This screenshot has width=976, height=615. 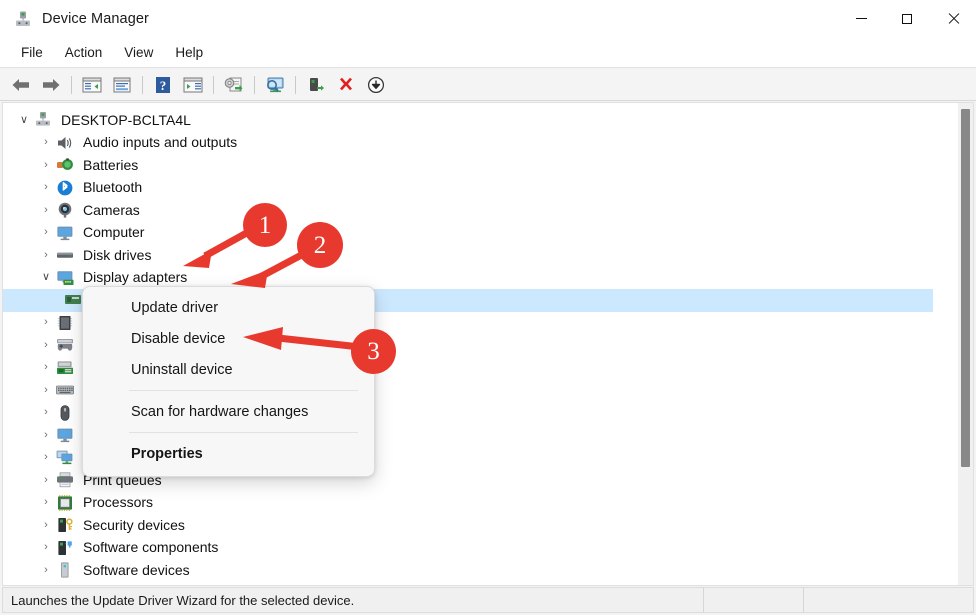 I want to click on maximize-button, so click(x=907, y=19).